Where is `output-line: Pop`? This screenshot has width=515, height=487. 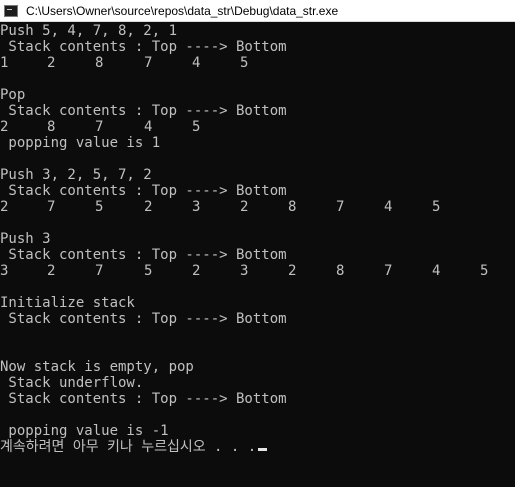
output-line: Pop is located at coordinates (13, 95).